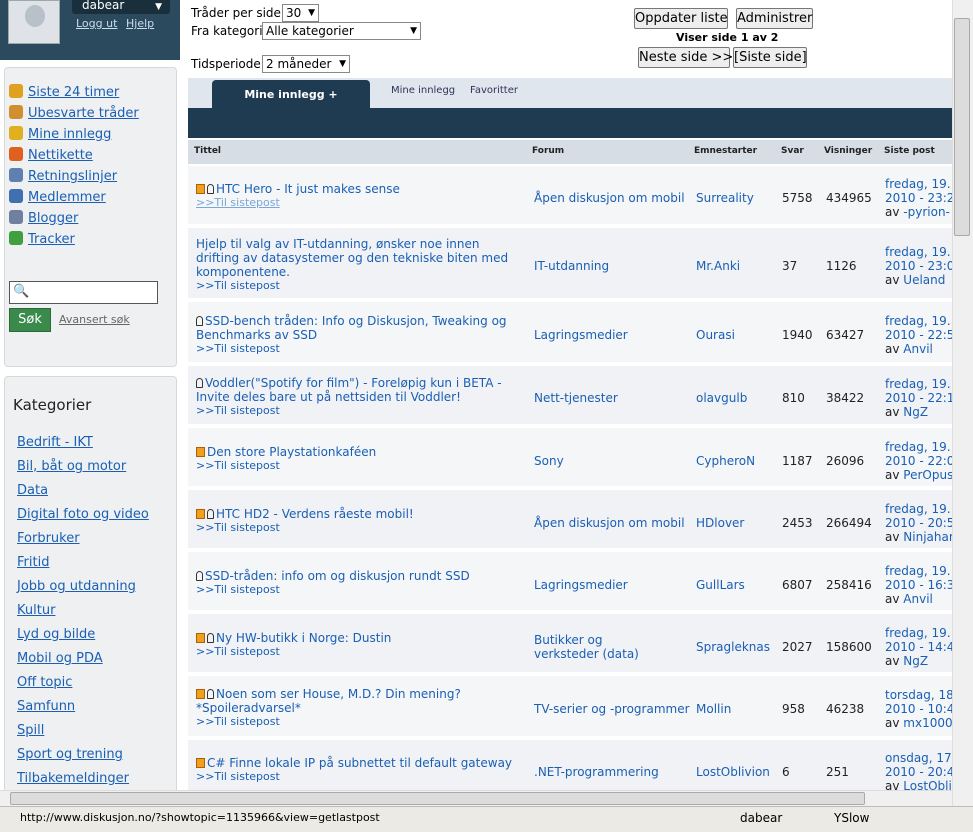  I want to click on last-post-time: 2010 - 23:05, so click(923, 266).